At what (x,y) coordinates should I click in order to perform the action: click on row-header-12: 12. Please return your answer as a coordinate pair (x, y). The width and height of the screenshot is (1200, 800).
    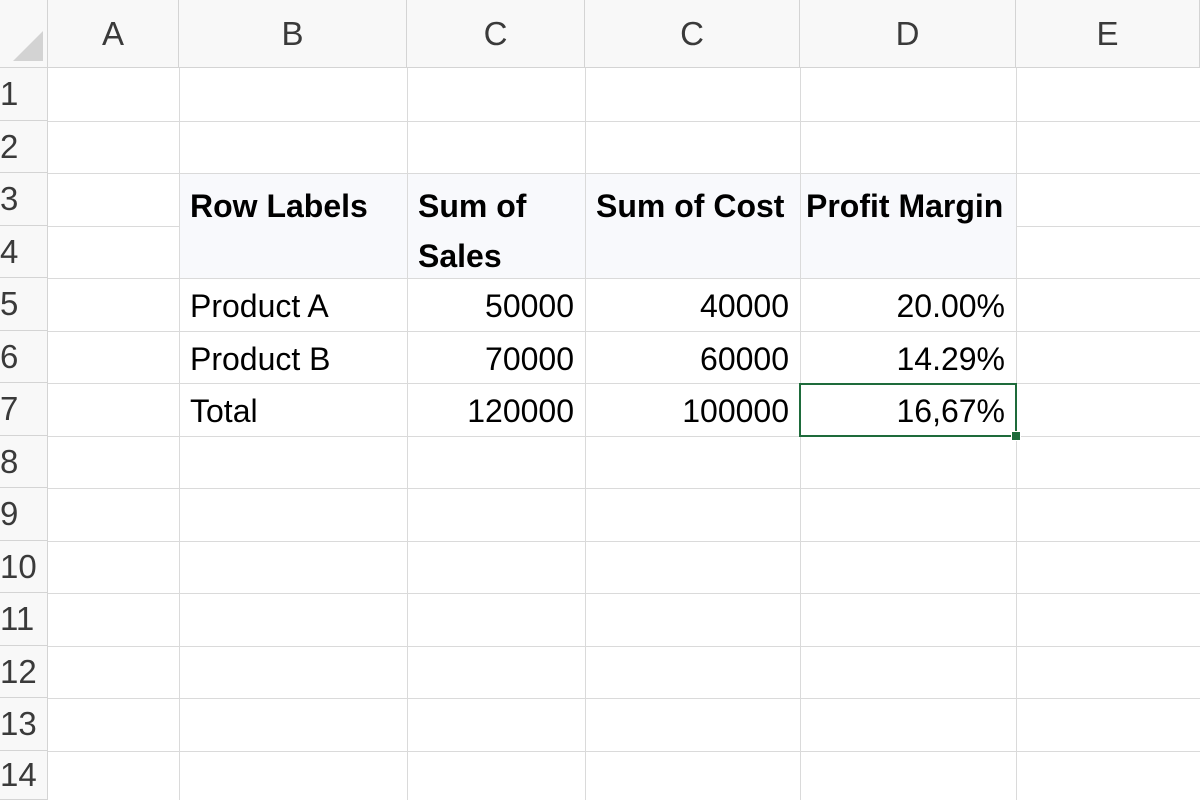
    Looking at the image, I should click on (24, 672).